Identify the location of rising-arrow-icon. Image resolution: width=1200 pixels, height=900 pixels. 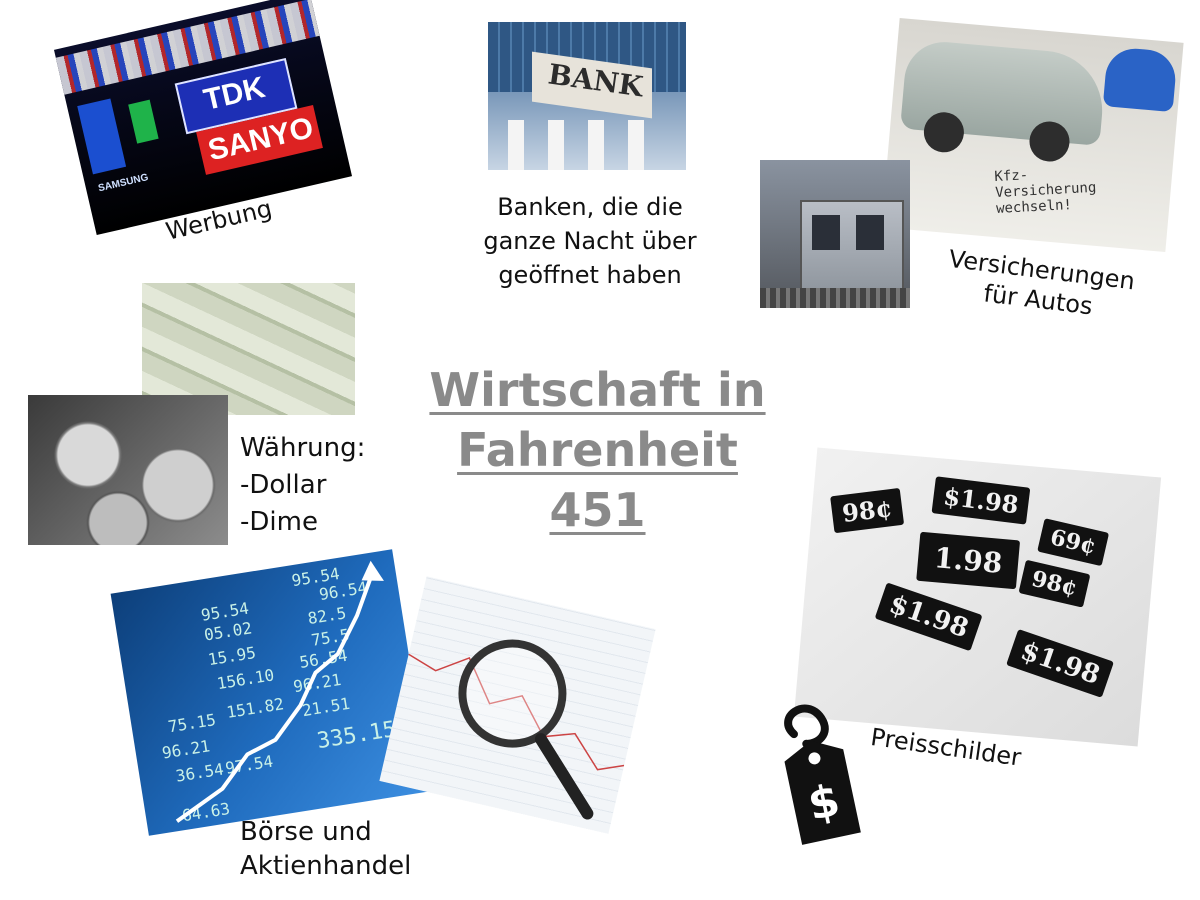
(279, 691).